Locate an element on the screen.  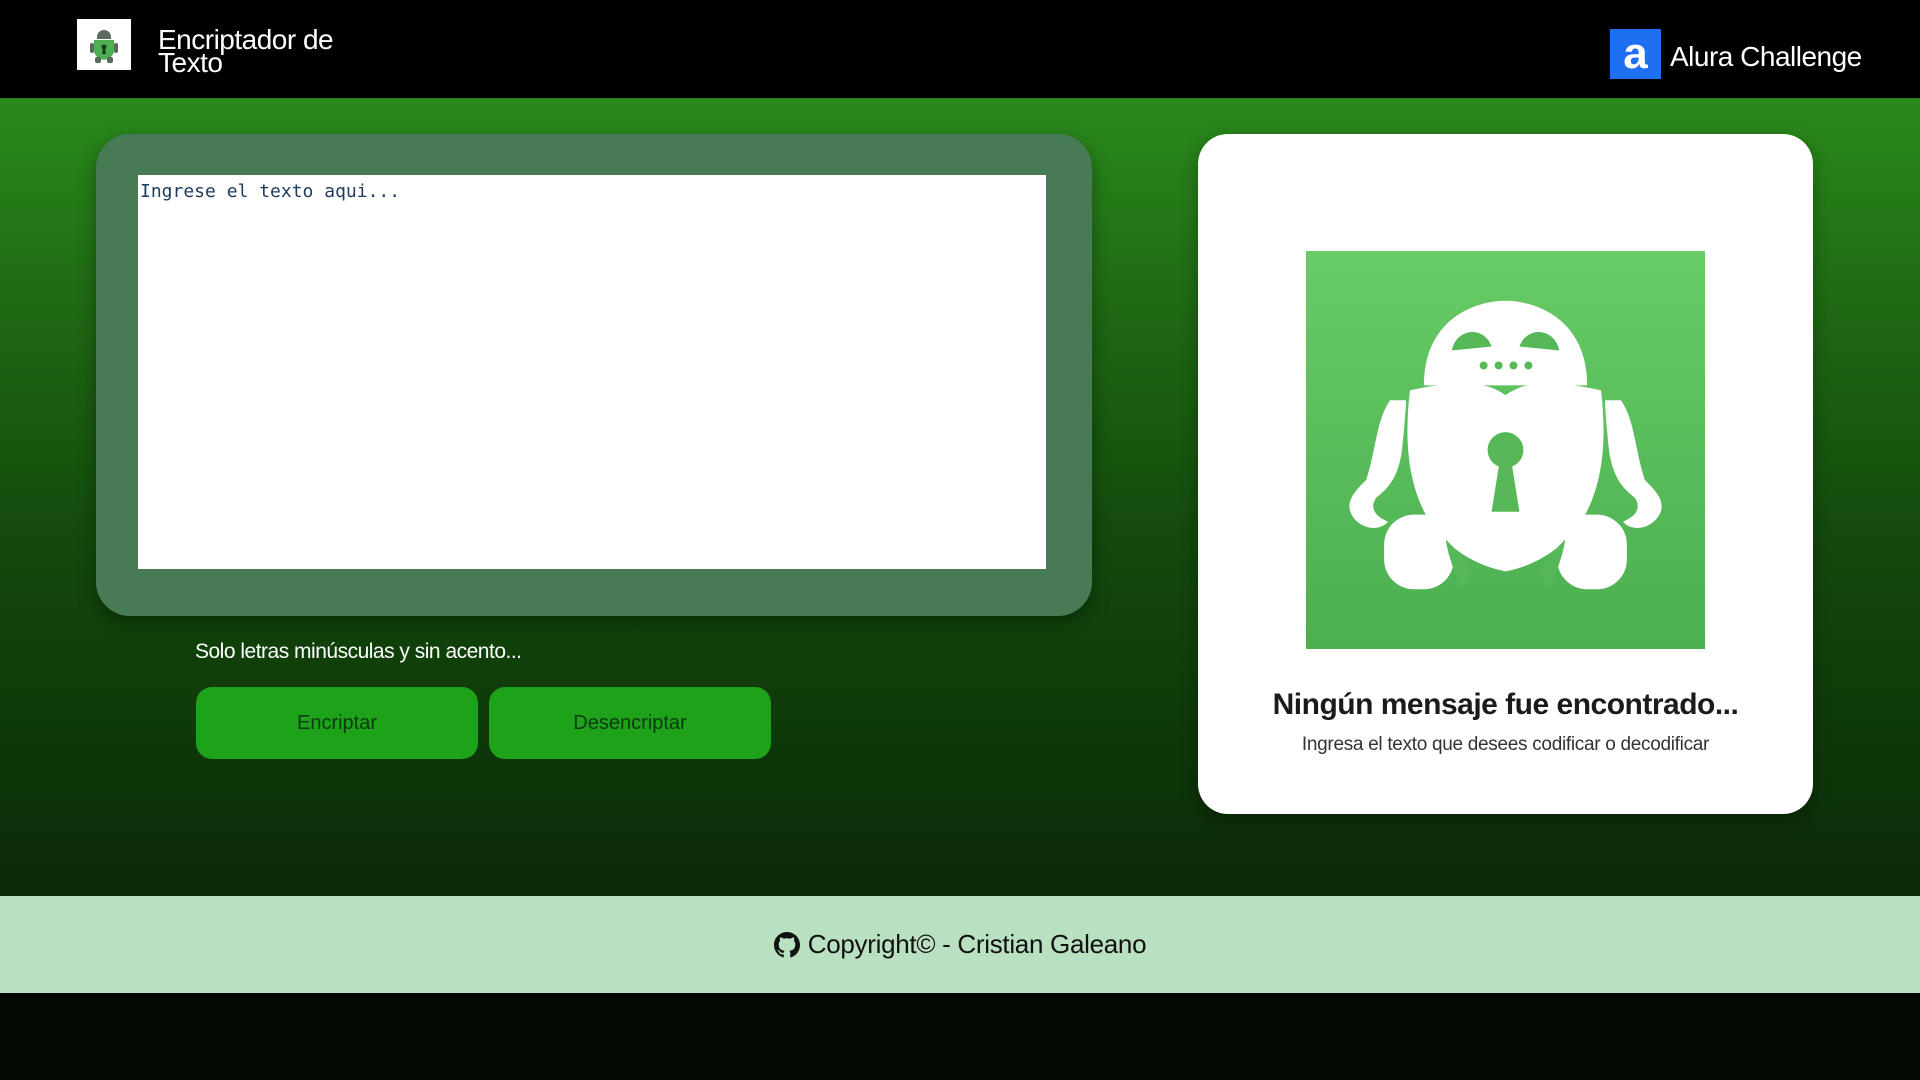
encrypt-button: Encriptar is located at coordinates (337, 723).